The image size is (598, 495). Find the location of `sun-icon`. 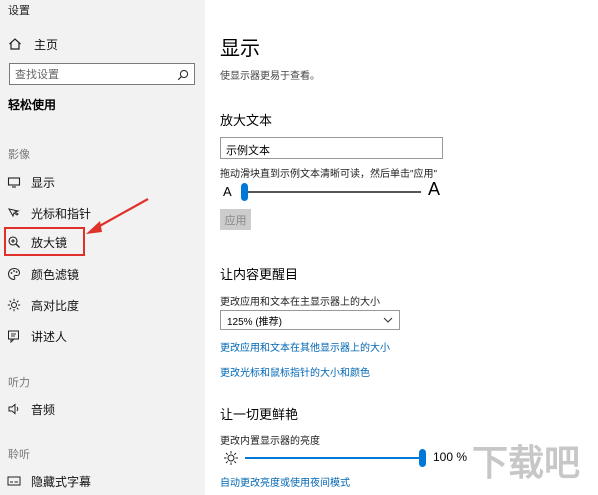

sun-icon is located at coordinates (231, 458).